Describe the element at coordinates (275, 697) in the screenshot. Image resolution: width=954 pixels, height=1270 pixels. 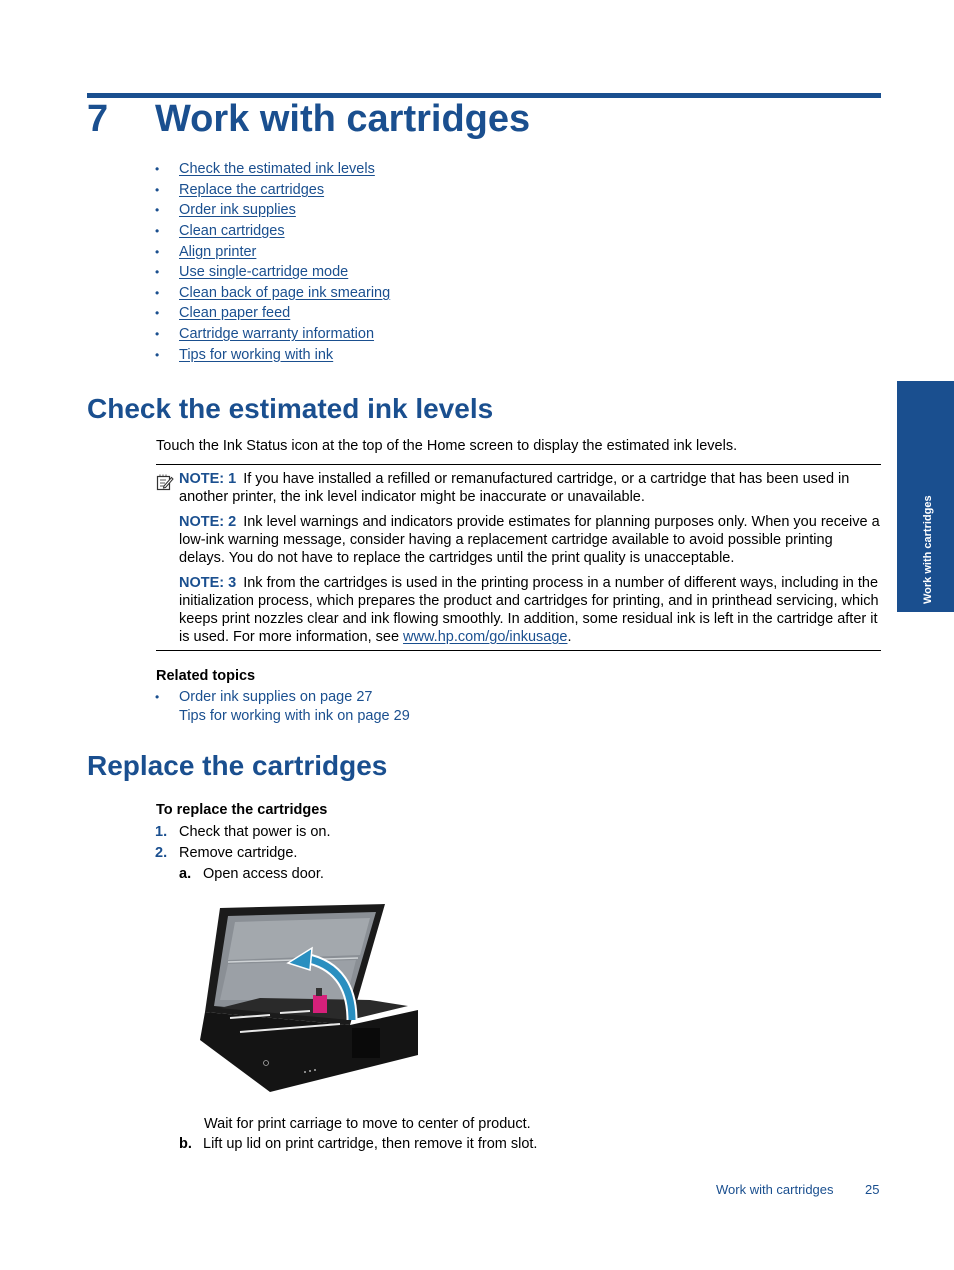
I see `related-link-order-ink: Order ink supplies on page 27` at that location.